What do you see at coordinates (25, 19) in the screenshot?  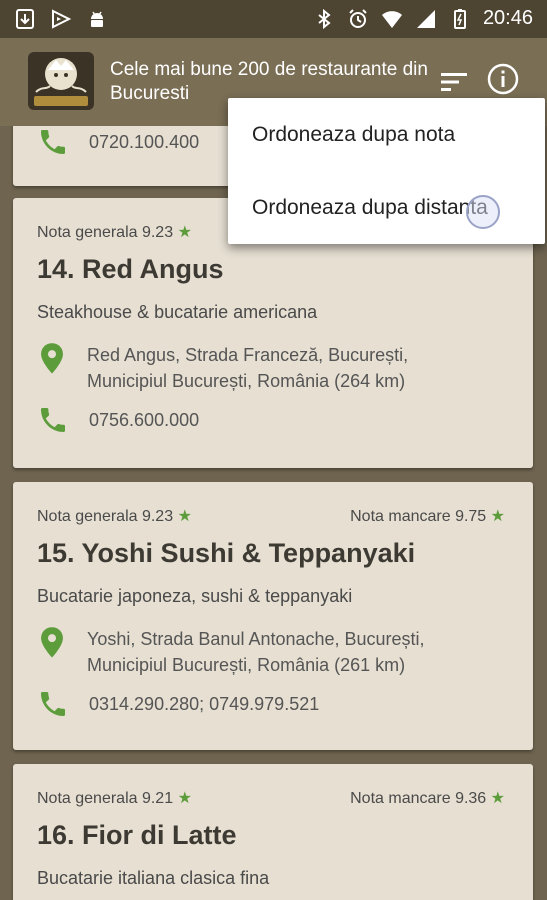 I see `download-icon` at bounding box center [25, 19].